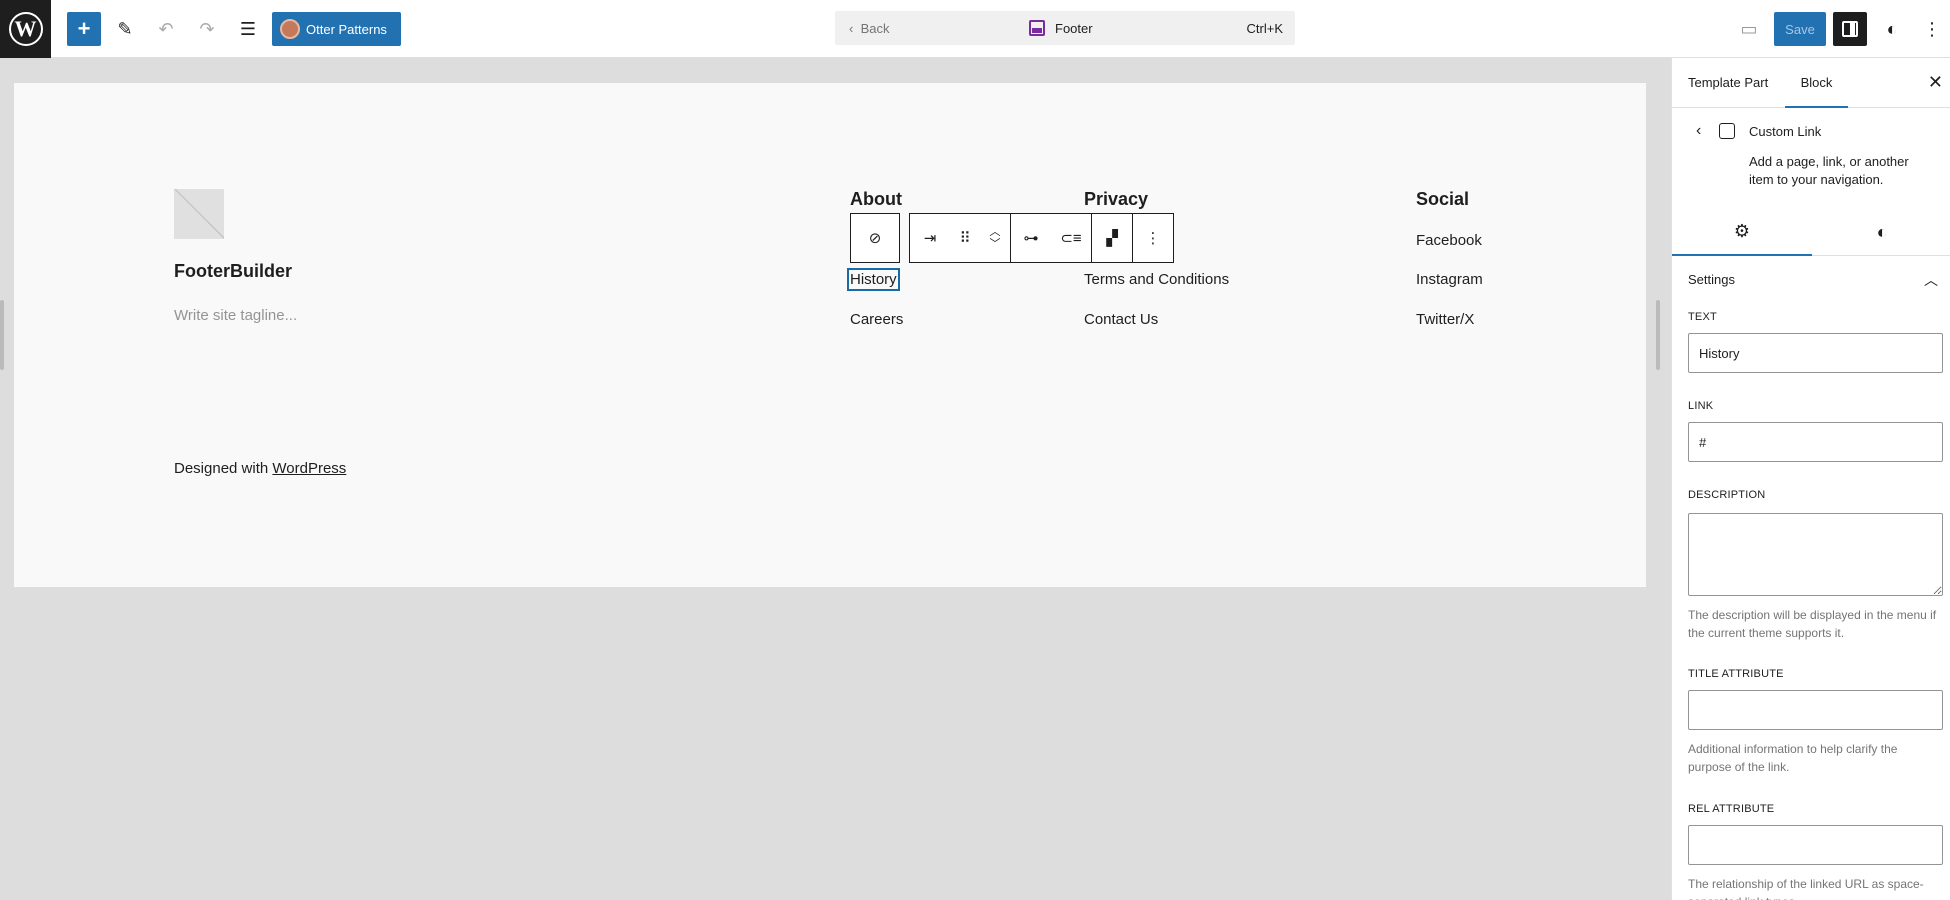 The height and width of the screenshot is (900, 1950). I want to click on redo-button: ↷, so click(207, 29).